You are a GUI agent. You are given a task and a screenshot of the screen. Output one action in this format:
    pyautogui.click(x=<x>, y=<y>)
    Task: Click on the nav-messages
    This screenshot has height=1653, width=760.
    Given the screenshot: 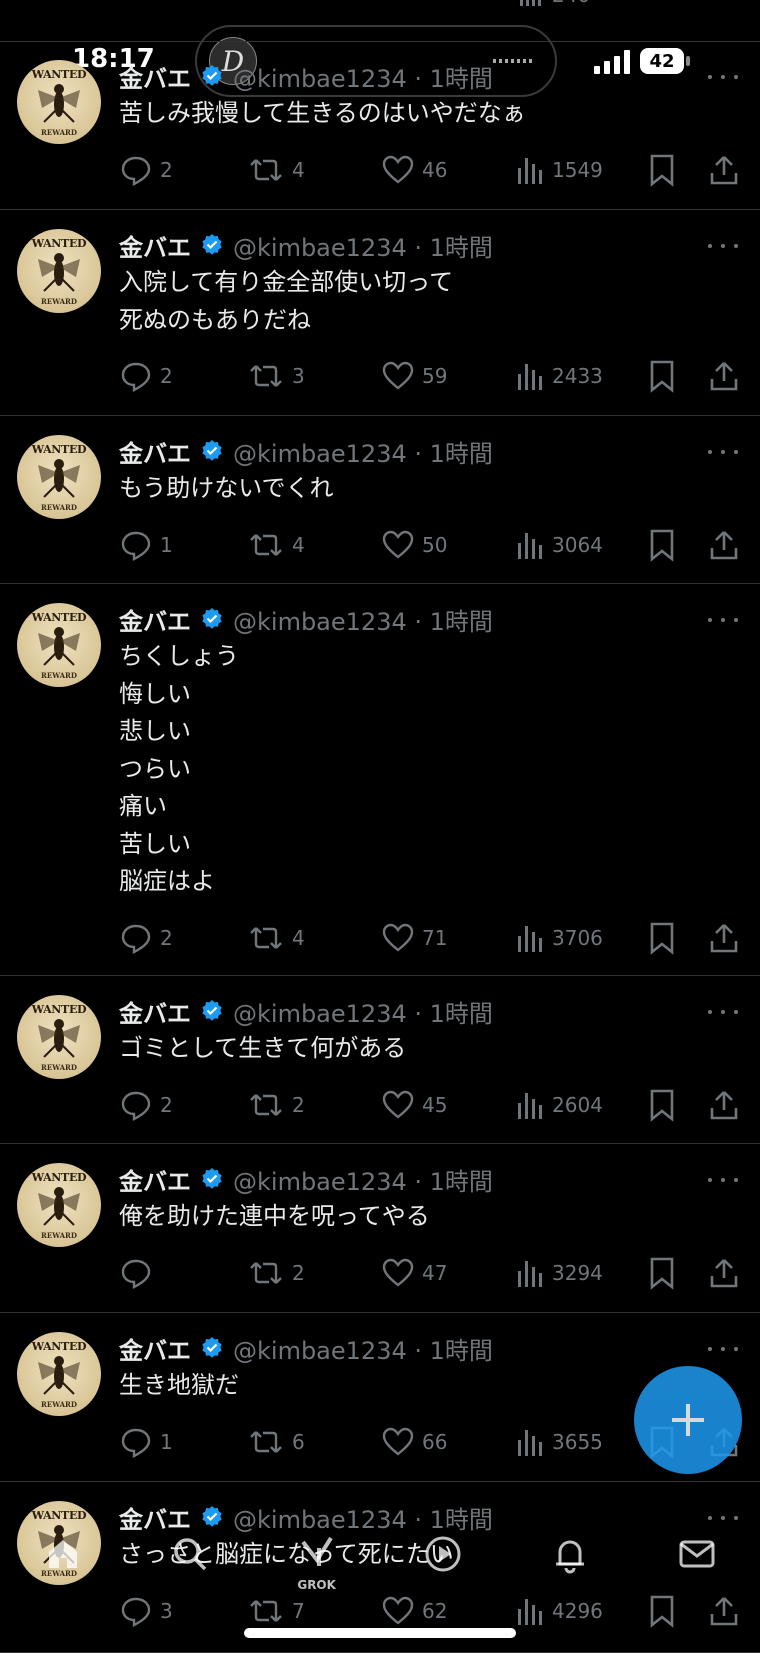 What is the action you would take?
    pyautogui.click(x=697, y=1554)
    